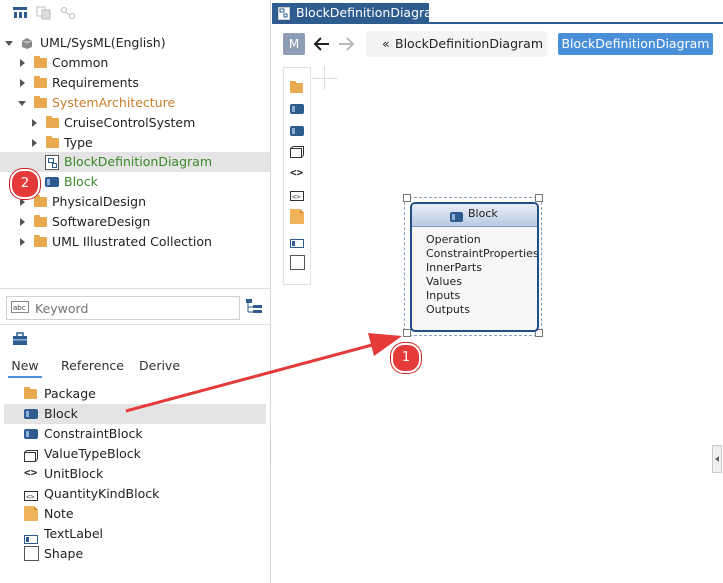 This screenshot has width=723, height=583. What do you see at coordinates (406, 358) in the screenshot?
I see `annotation-badge-1: 1` at bounding box center [406, 358].